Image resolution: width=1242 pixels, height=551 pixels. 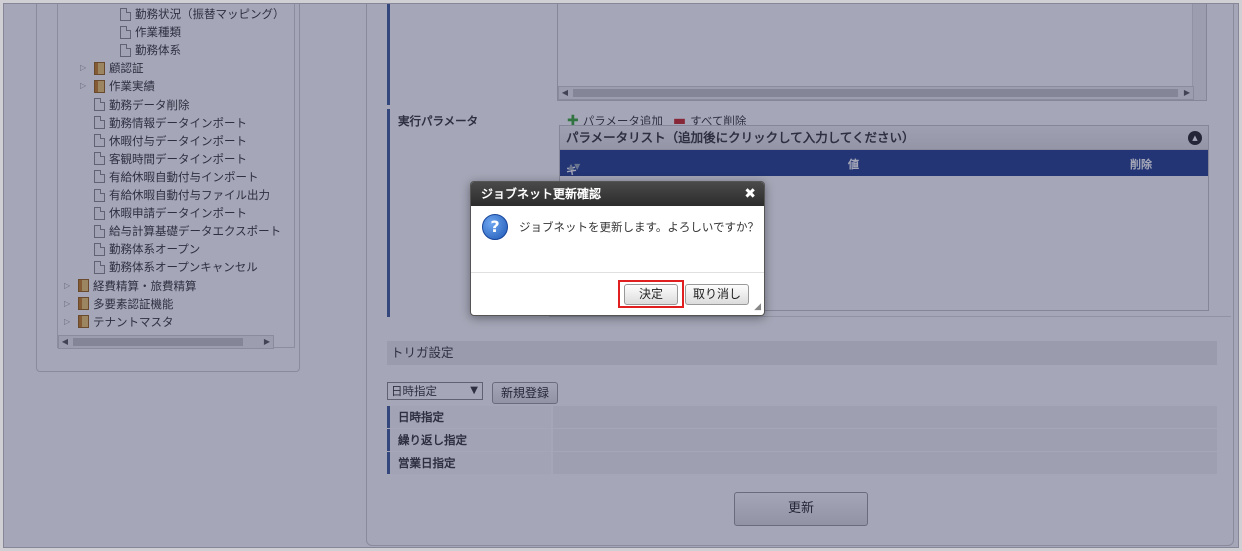 I want to click on dialog-body: ? ジョブネットを更新します。よろしいですか？, so click(x=617, y=239).